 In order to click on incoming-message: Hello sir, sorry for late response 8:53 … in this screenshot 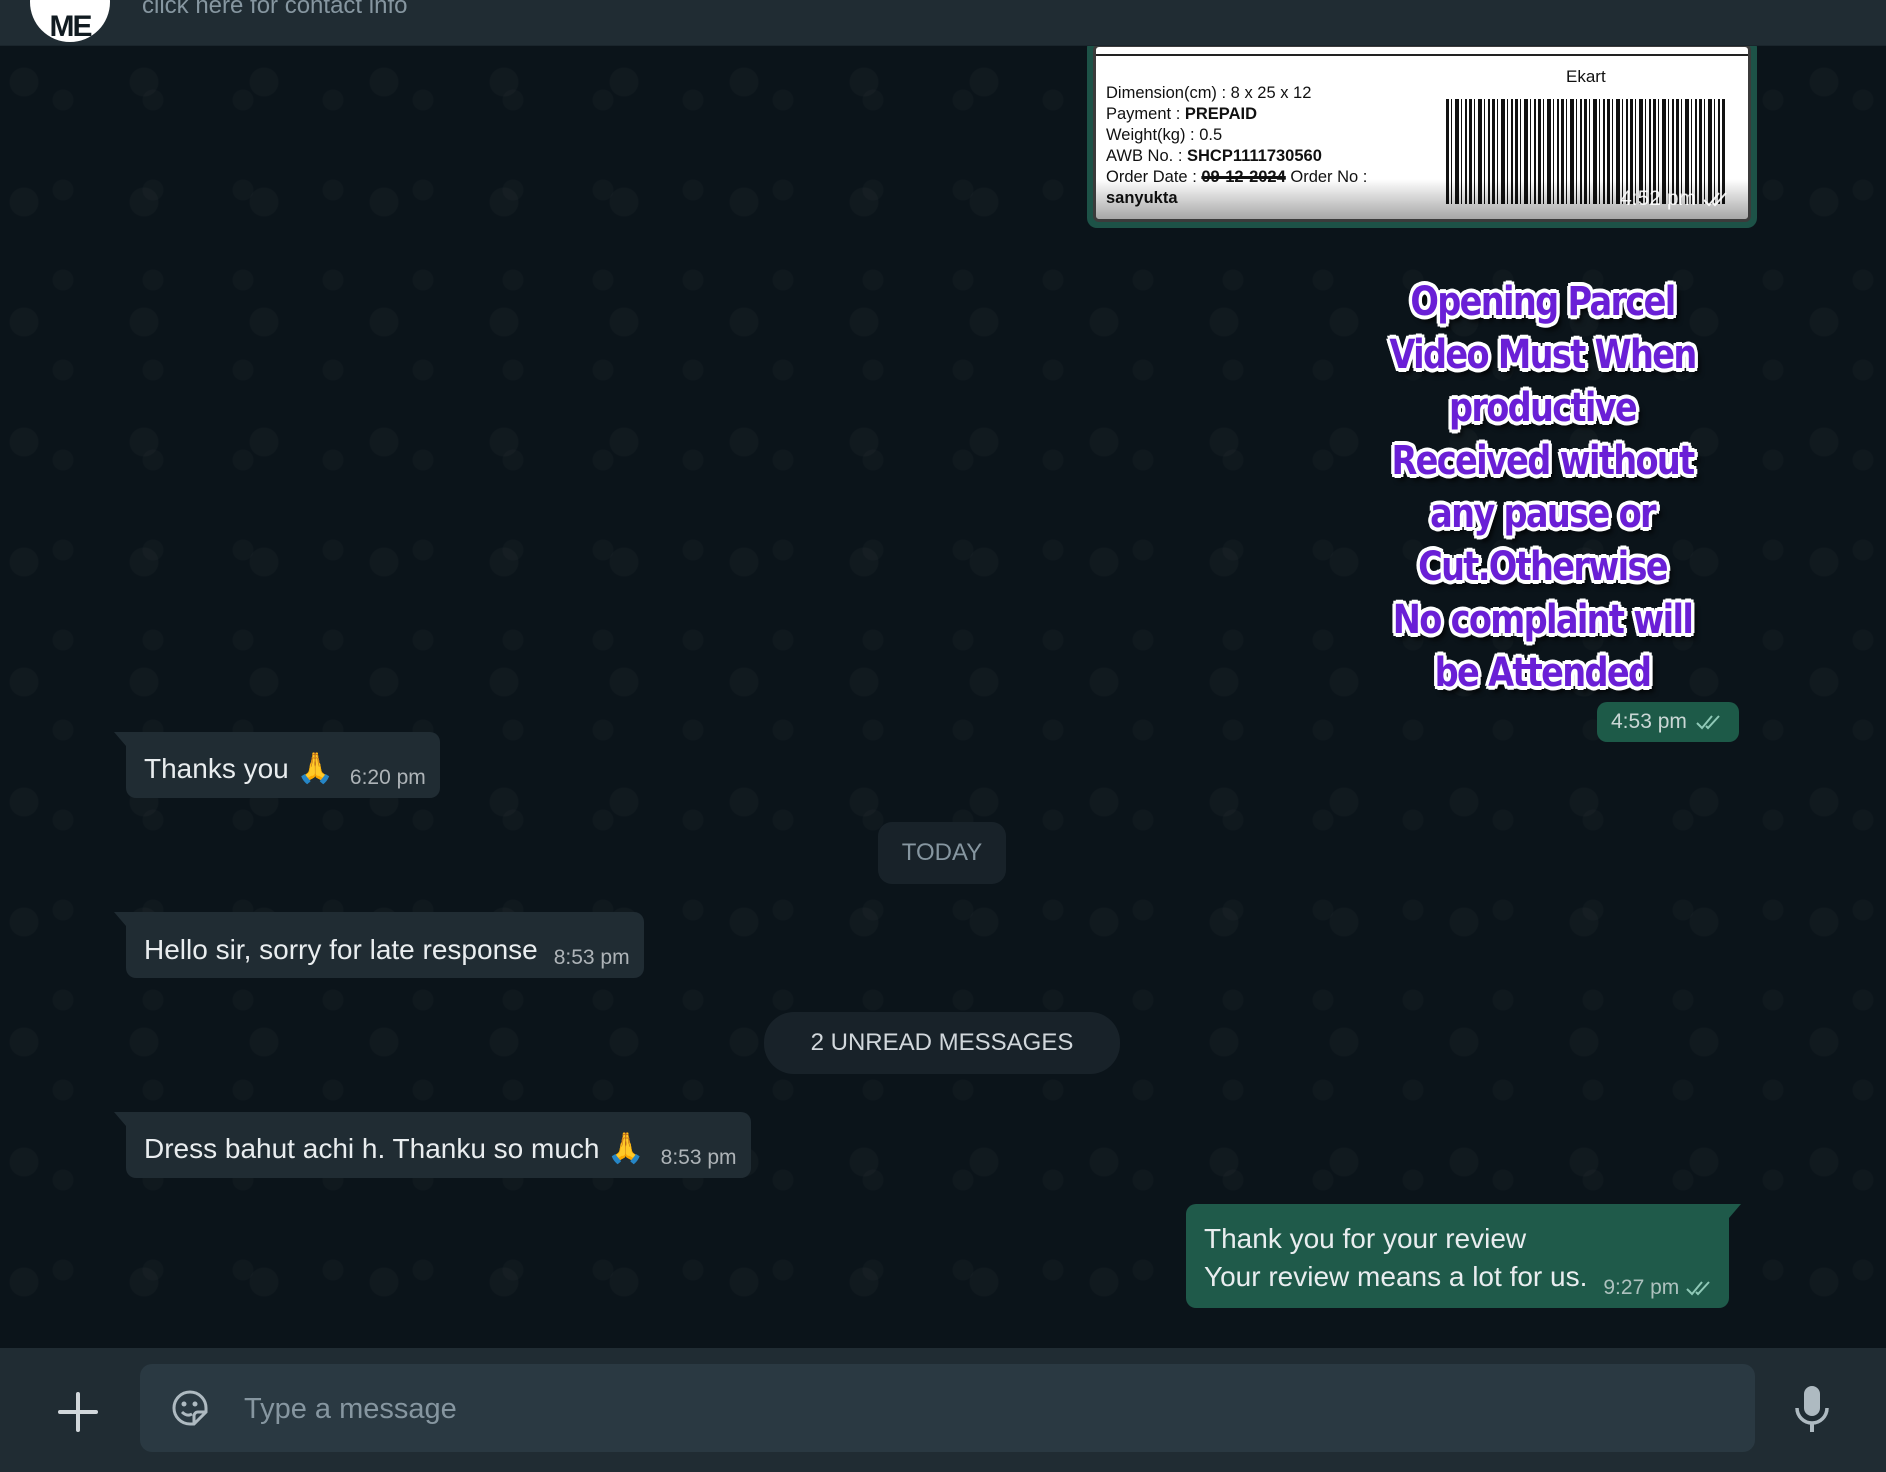, I will do `click(379, 945)`.